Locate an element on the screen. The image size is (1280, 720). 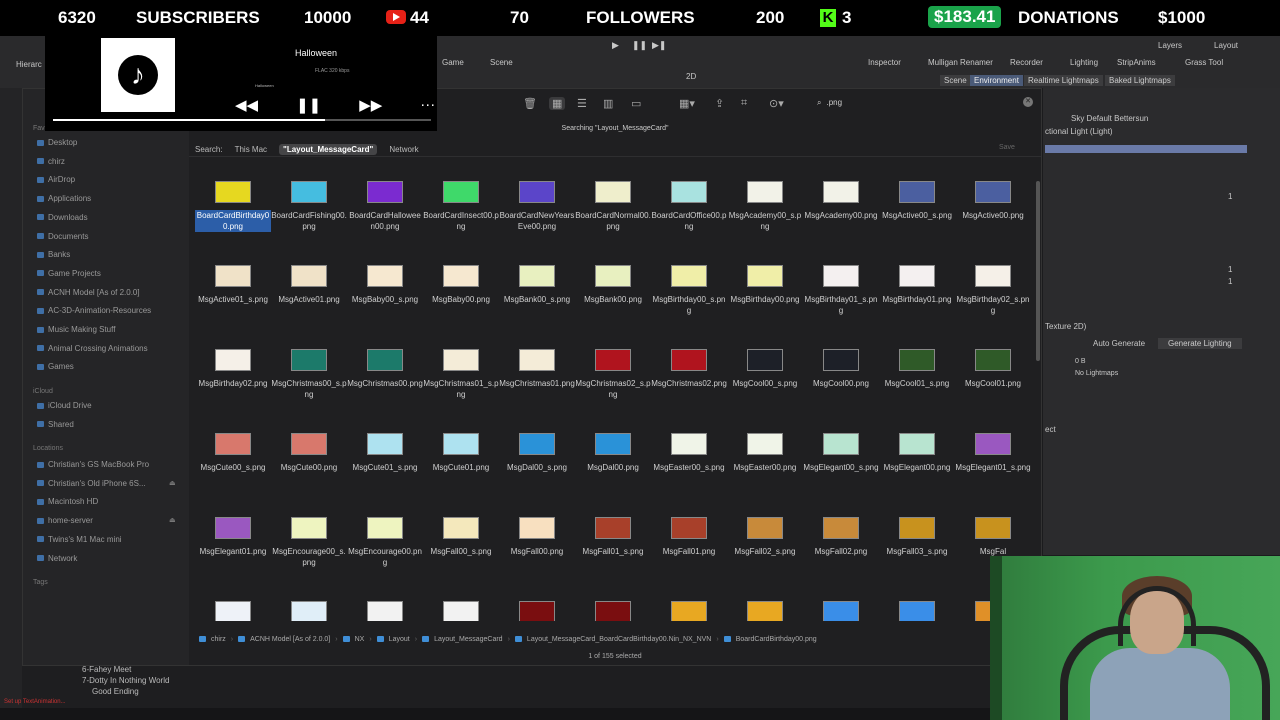
file-item: MsgFall01.png is located at coordinates (689, 537).